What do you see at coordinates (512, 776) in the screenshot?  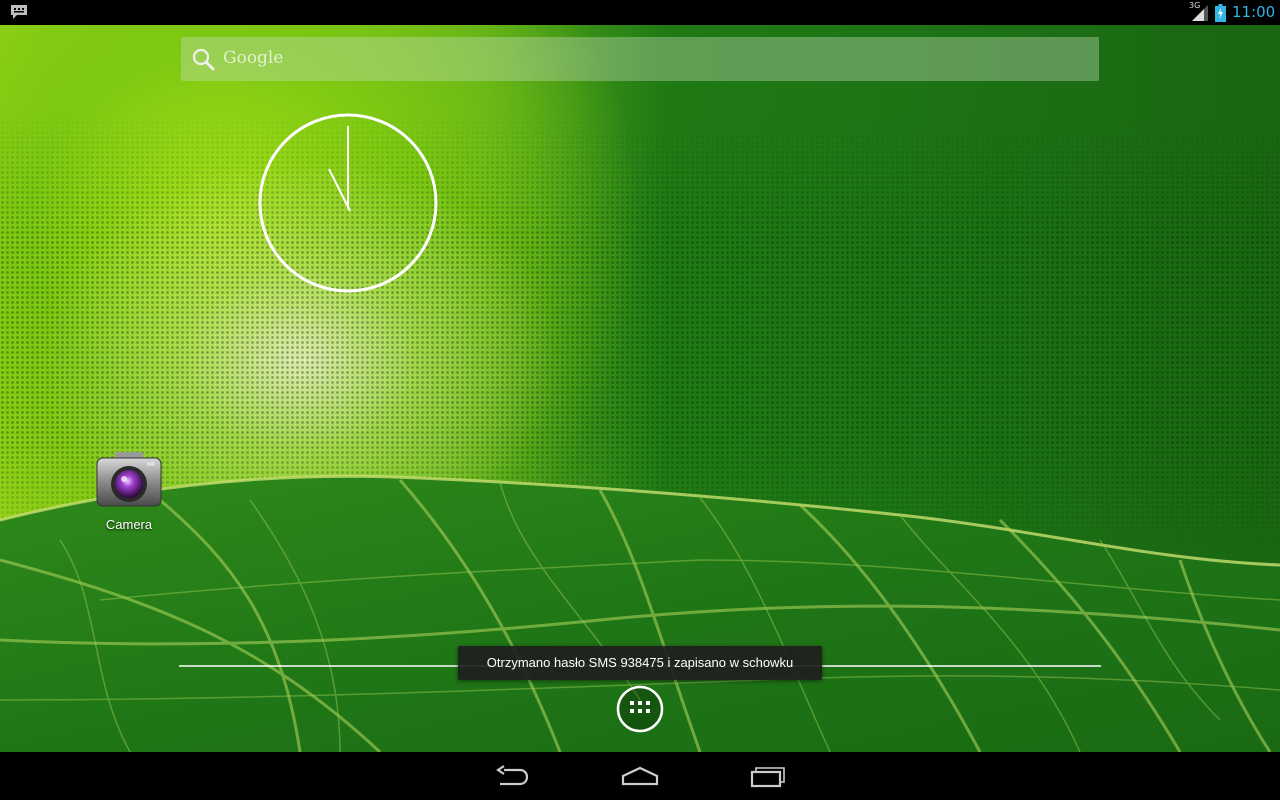 I see `back-icon` at bounding box center [512, 776].